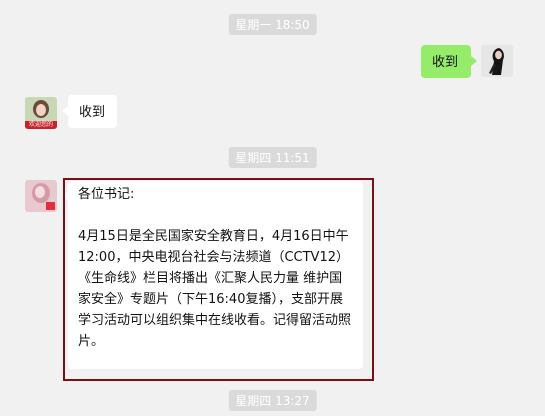  I want to click on self-bubble-arrow, so click(474, 61).